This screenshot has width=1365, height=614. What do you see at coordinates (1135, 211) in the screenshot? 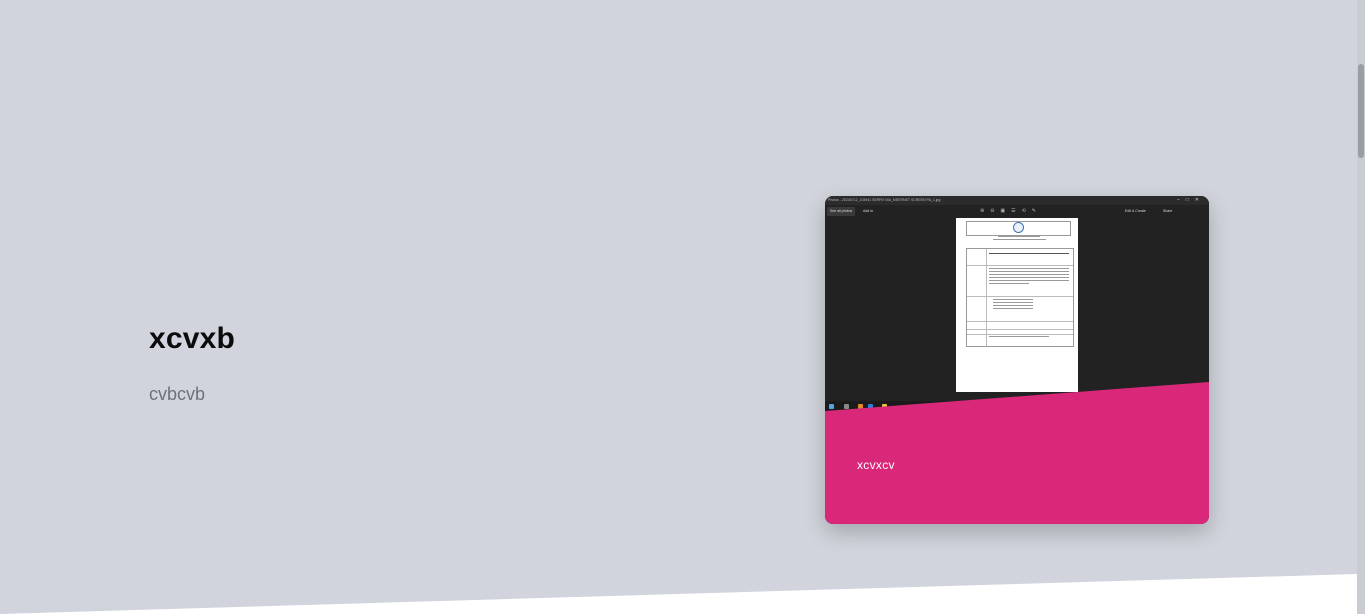
I see `edit-create-label: Edit & Create` at bounding box center [1135, 211].